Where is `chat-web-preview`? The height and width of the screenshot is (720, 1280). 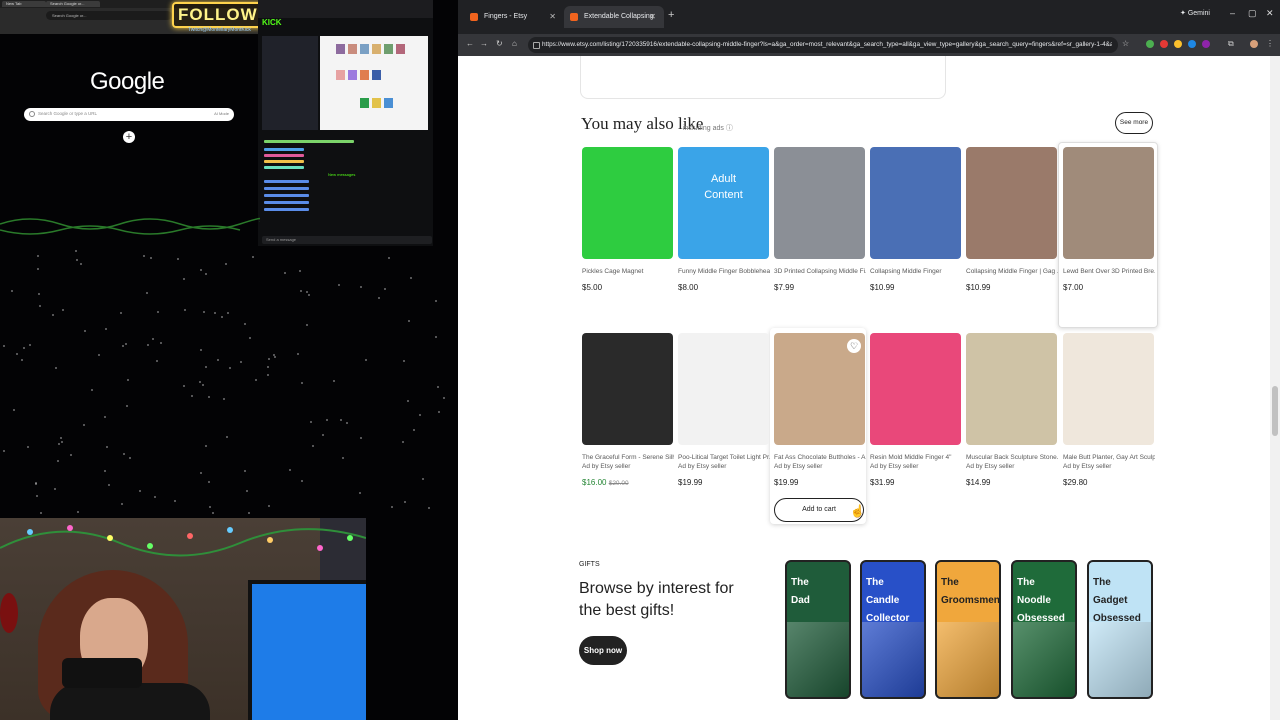
chat-web-preview is located at coordinates (374, 83).